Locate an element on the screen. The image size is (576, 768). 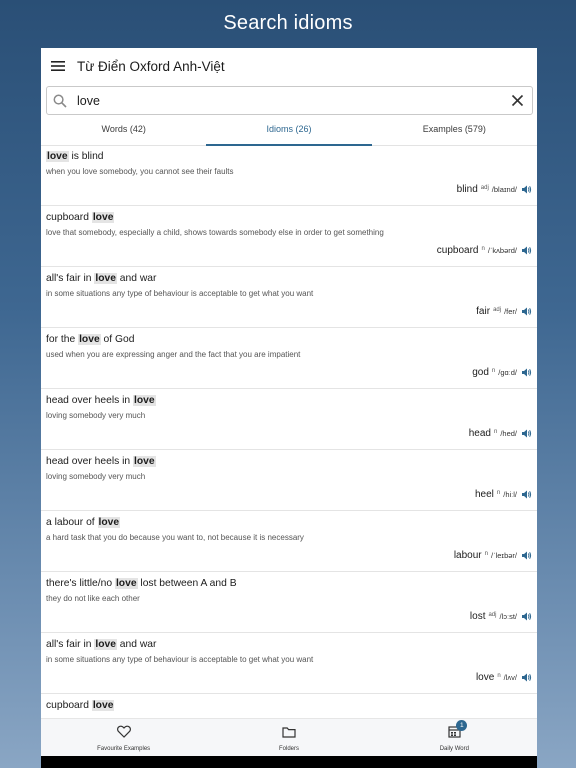
nav-label: Daily Word is located at coordinates (454, 749).